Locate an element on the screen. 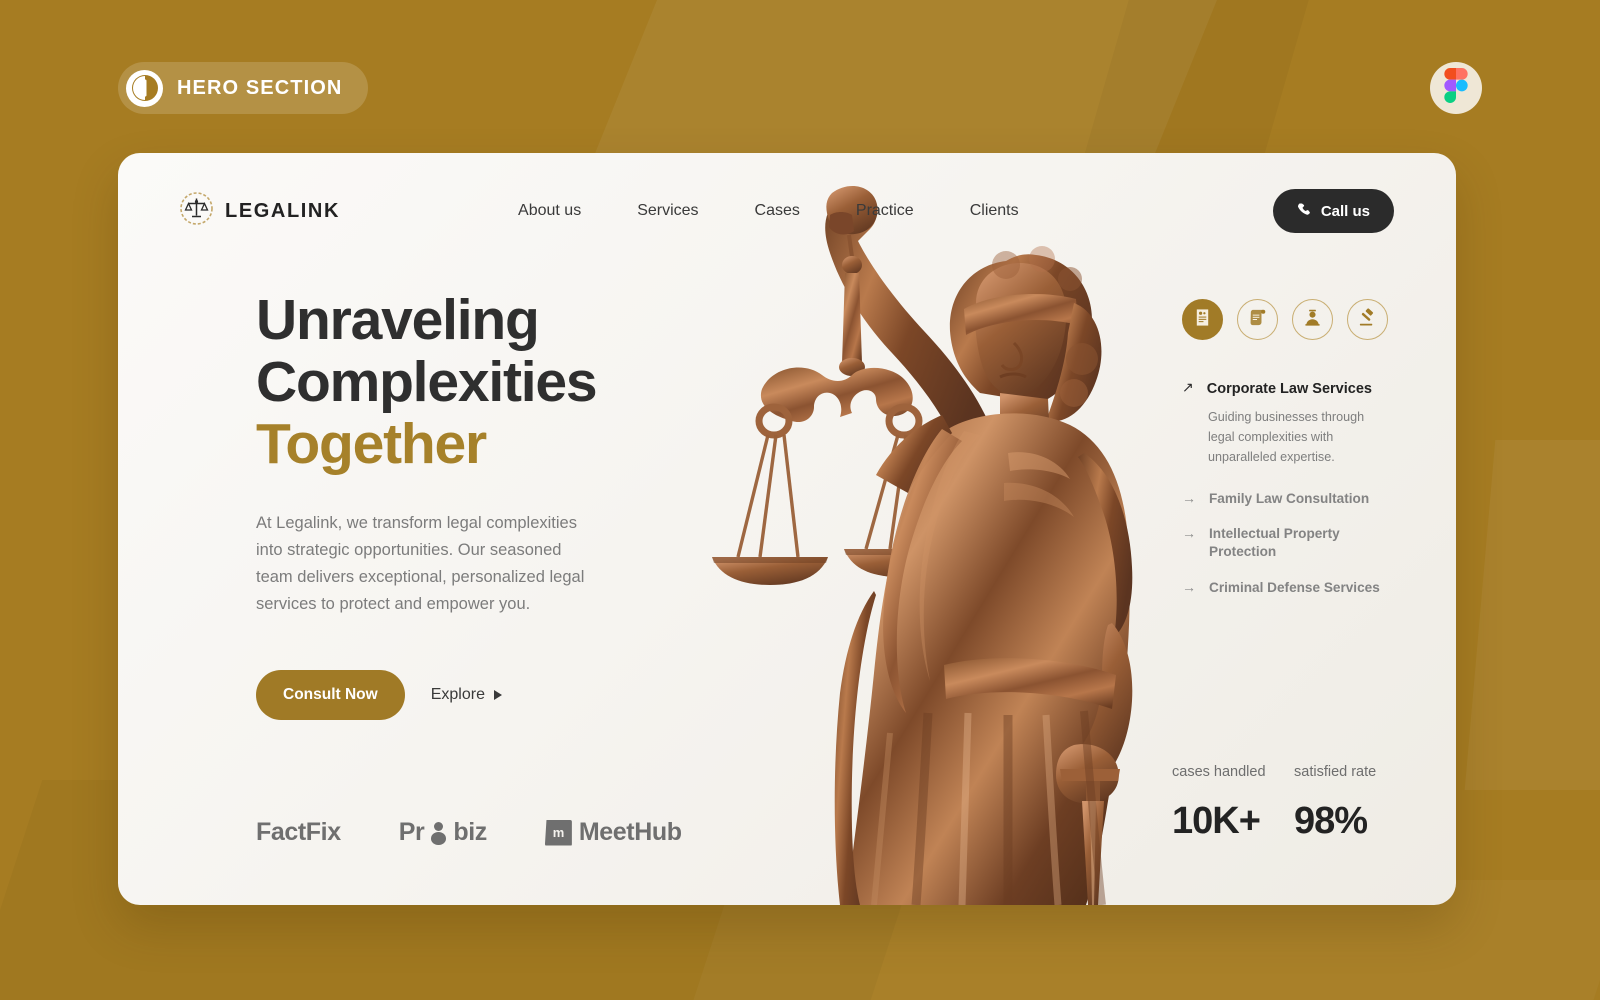 This screenshot has width=1600, height=1000. nav-item-clients: Clients is located at coordinates (994, 211).